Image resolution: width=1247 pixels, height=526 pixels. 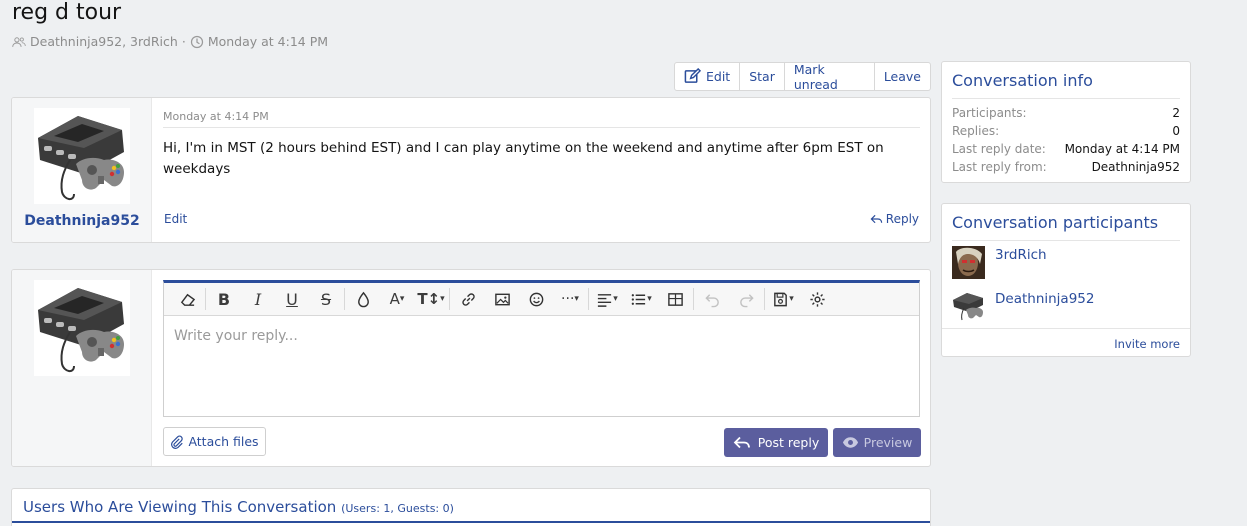 I want to click on text-color-icon, so click(x=363, y=299).